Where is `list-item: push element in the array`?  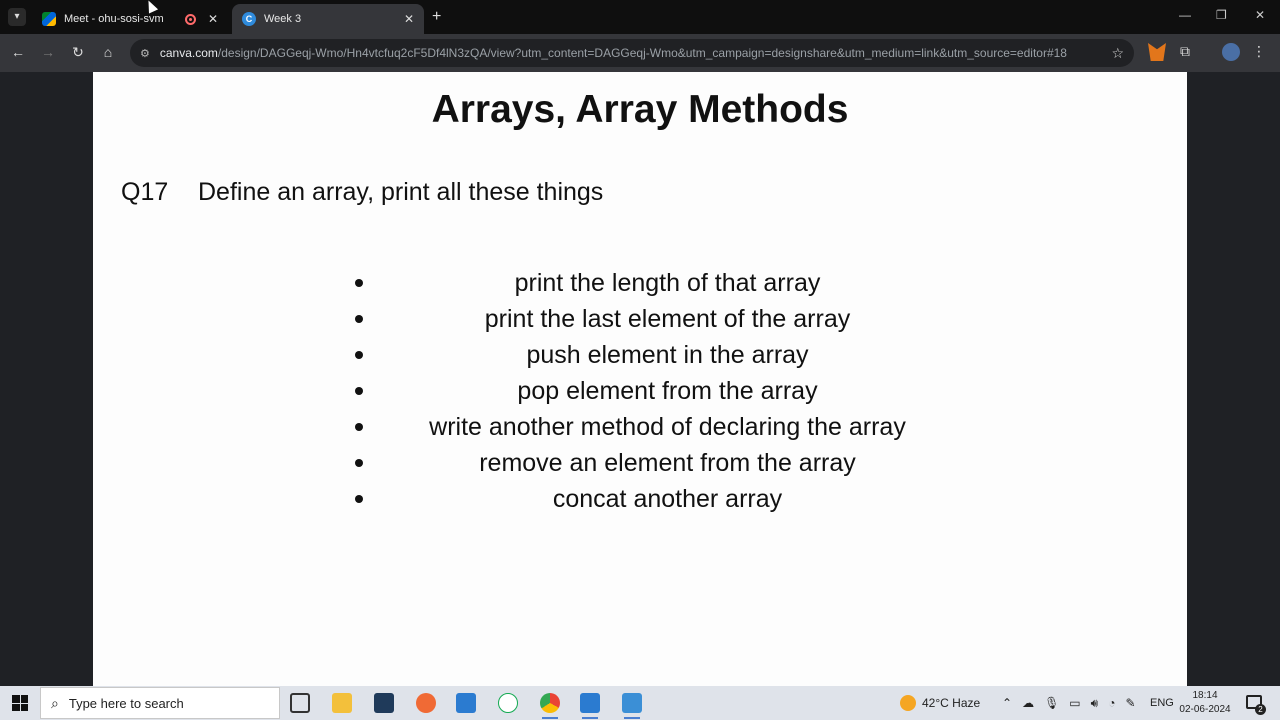
list-item: push element in the array is located at coordinates (655, 355).